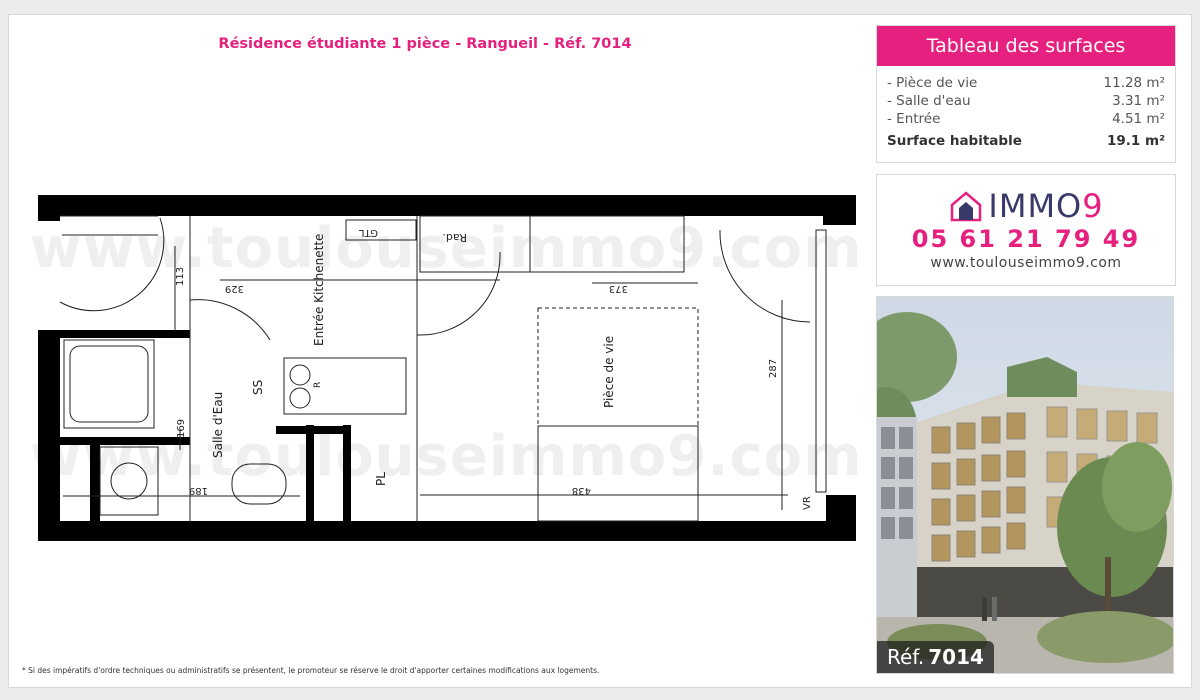  What do you see at coordinates (318, 385) in the screenshot?
I see `label-r: R` at bounding box center [318, 385].